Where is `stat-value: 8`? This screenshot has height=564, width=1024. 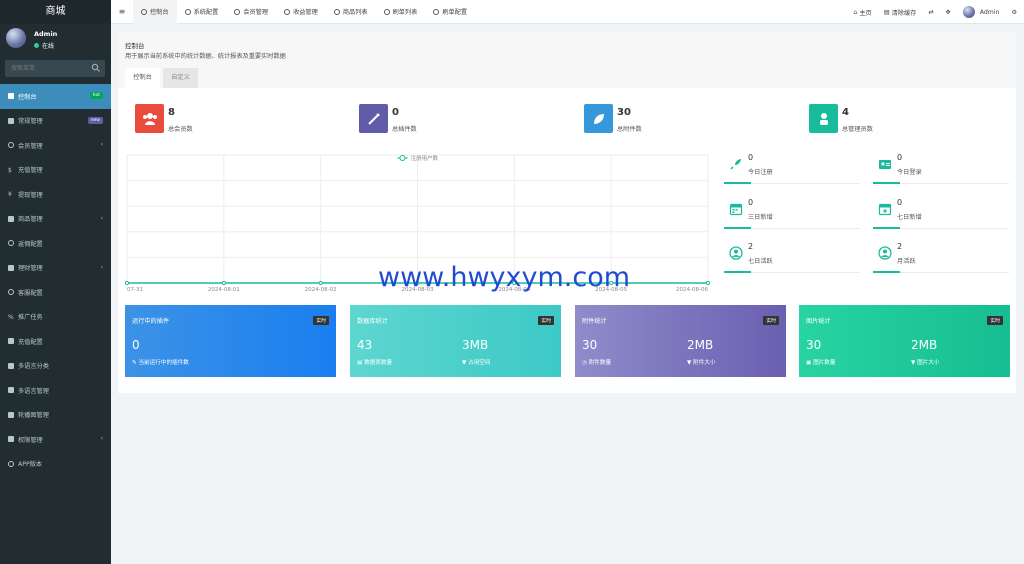 stat-value: 8 is located at coordinates (171, 112).